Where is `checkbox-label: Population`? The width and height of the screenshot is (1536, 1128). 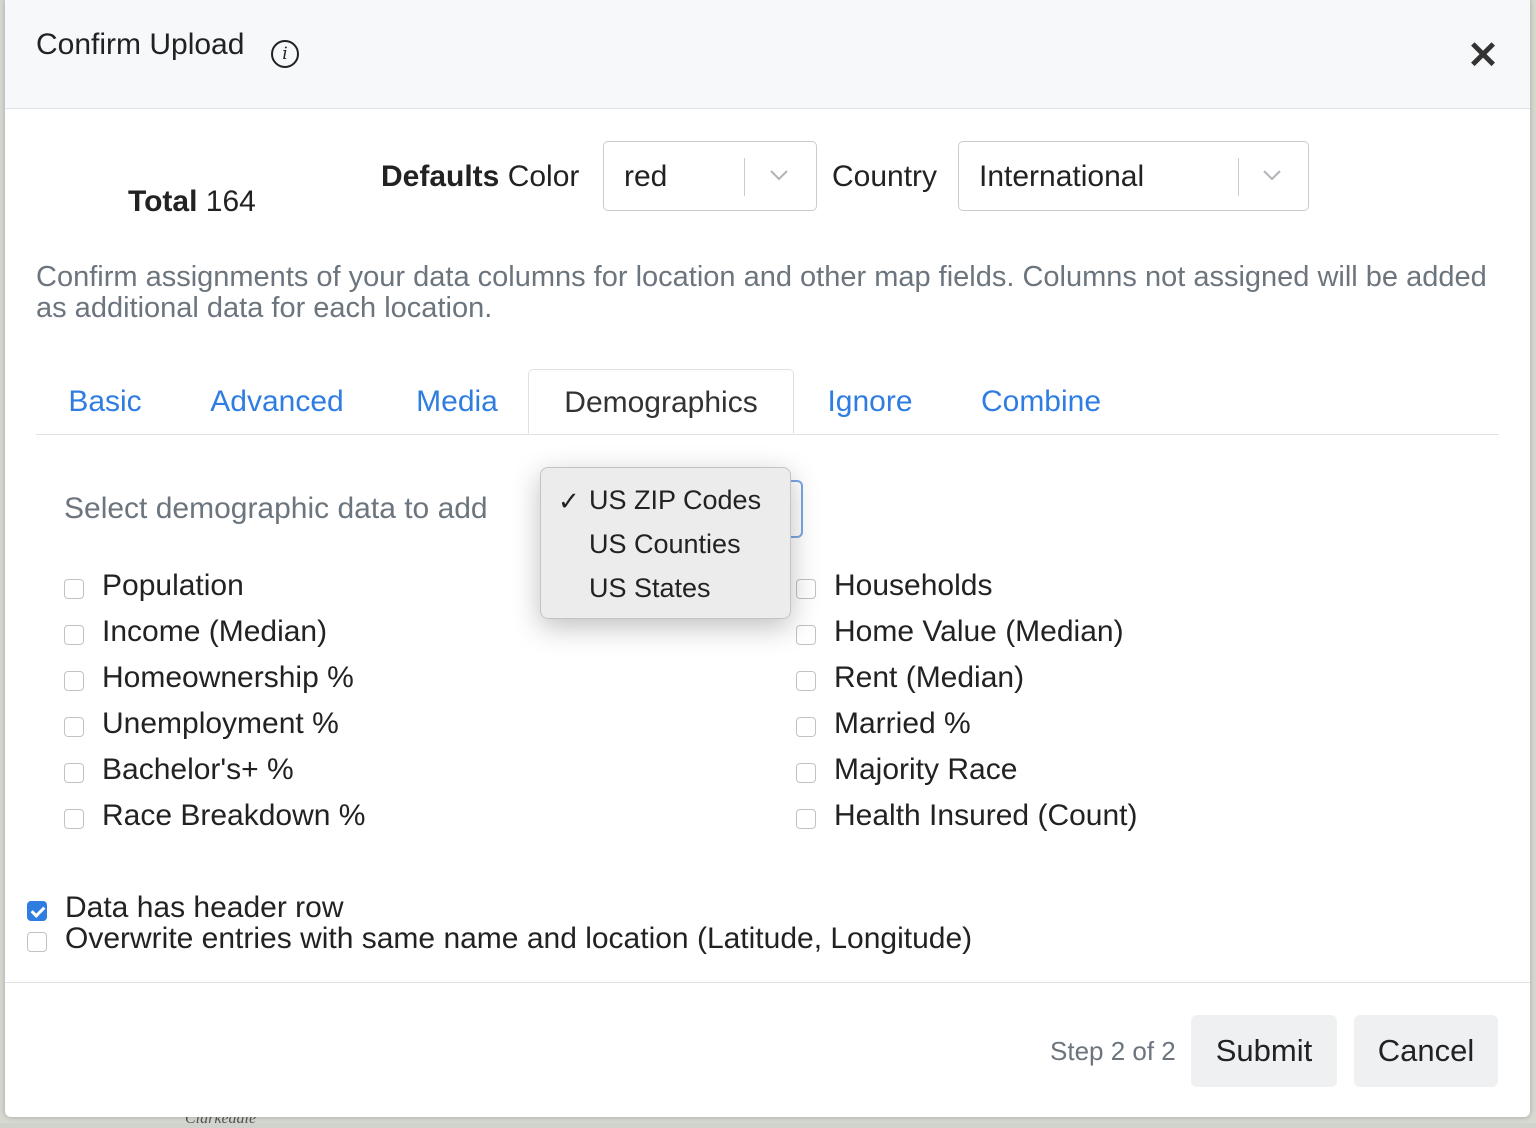
checkbox-label: Population is located at coordinates (173, 585).